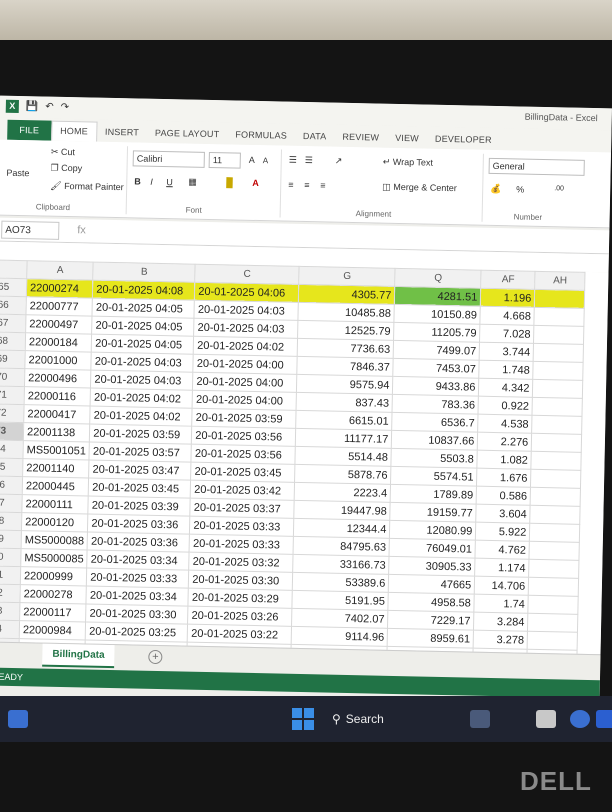 The image size is (612, 812). I want to click on app-icon, so click(604, 719).